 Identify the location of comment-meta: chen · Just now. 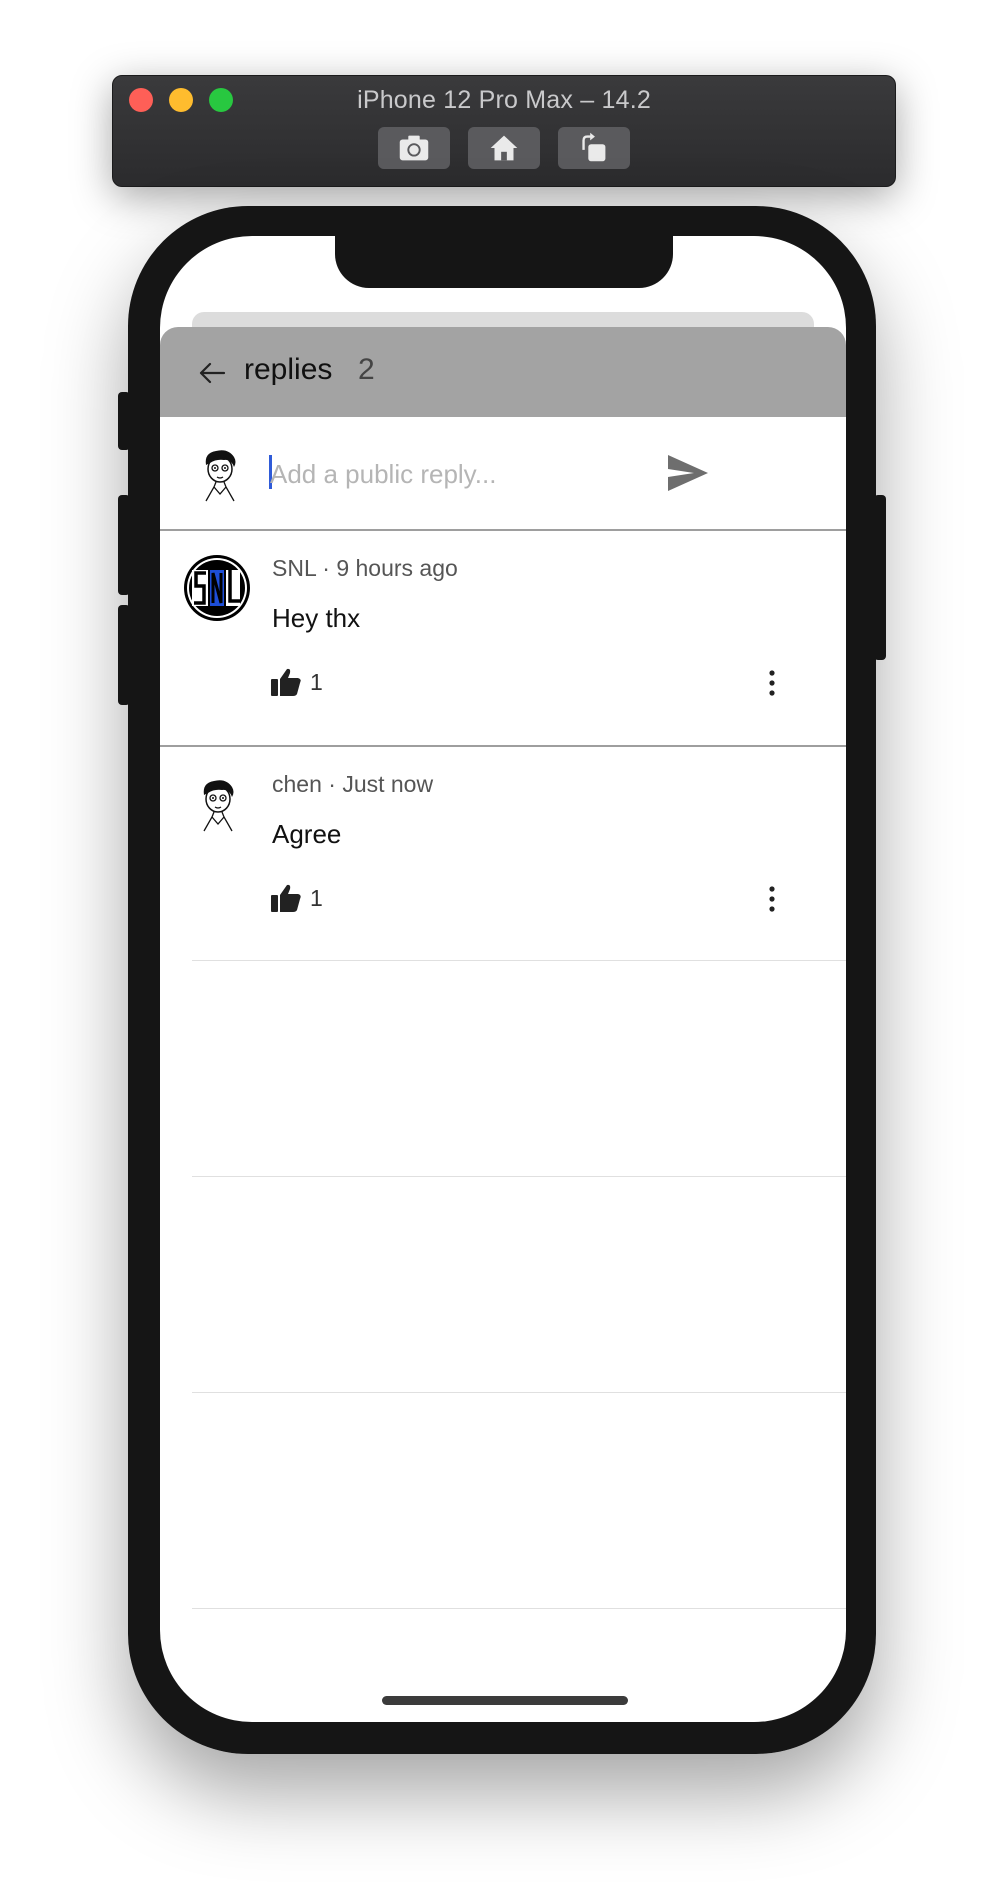
(353, 784).